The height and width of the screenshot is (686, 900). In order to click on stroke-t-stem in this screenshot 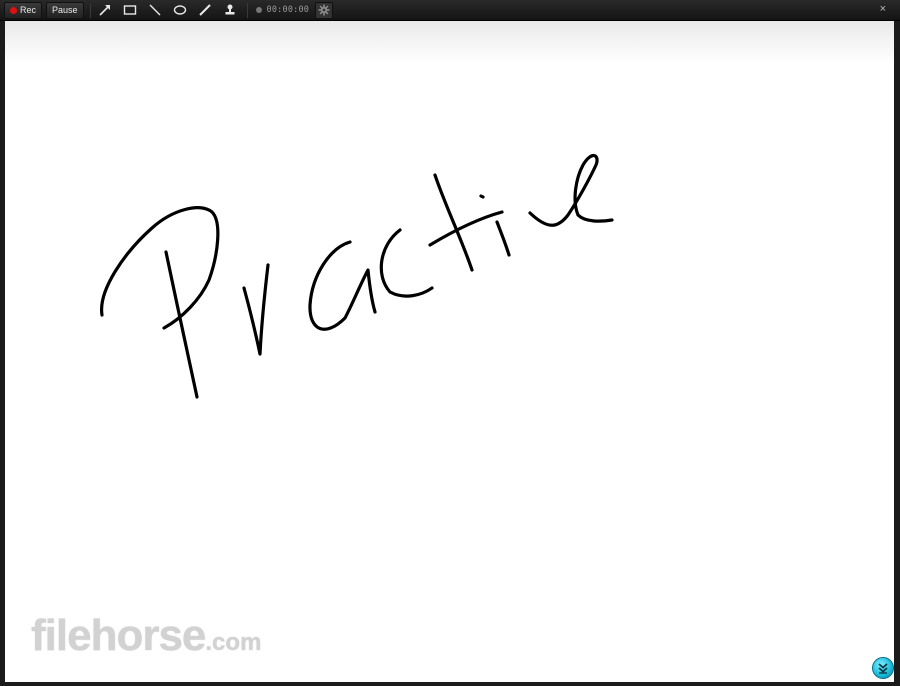, I will do `click(453, 222)`.